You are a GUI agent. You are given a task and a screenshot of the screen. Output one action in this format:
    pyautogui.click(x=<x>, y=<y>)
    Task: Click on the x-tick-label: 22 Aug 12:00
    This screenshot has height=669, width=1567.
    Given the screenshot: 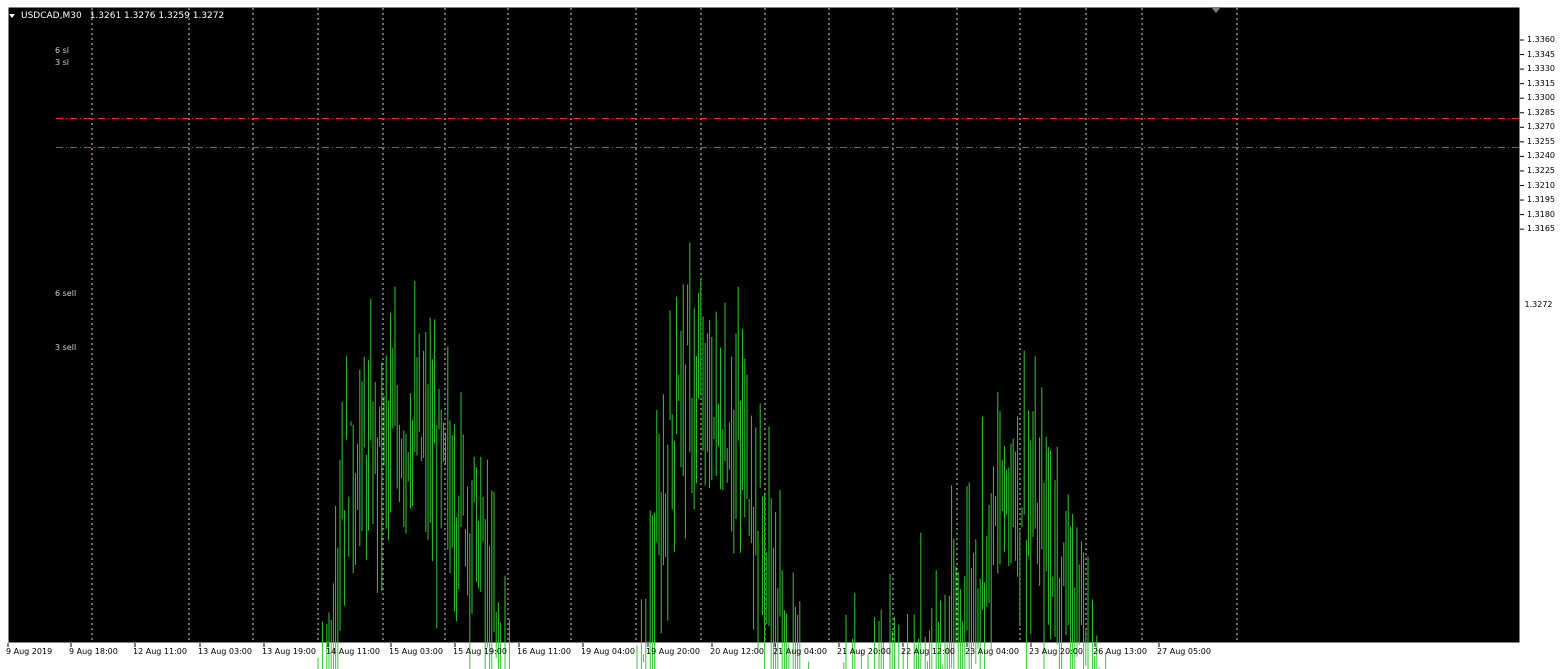 What is the action you would take?
    pyautogui.click(x=928, y=651)
    